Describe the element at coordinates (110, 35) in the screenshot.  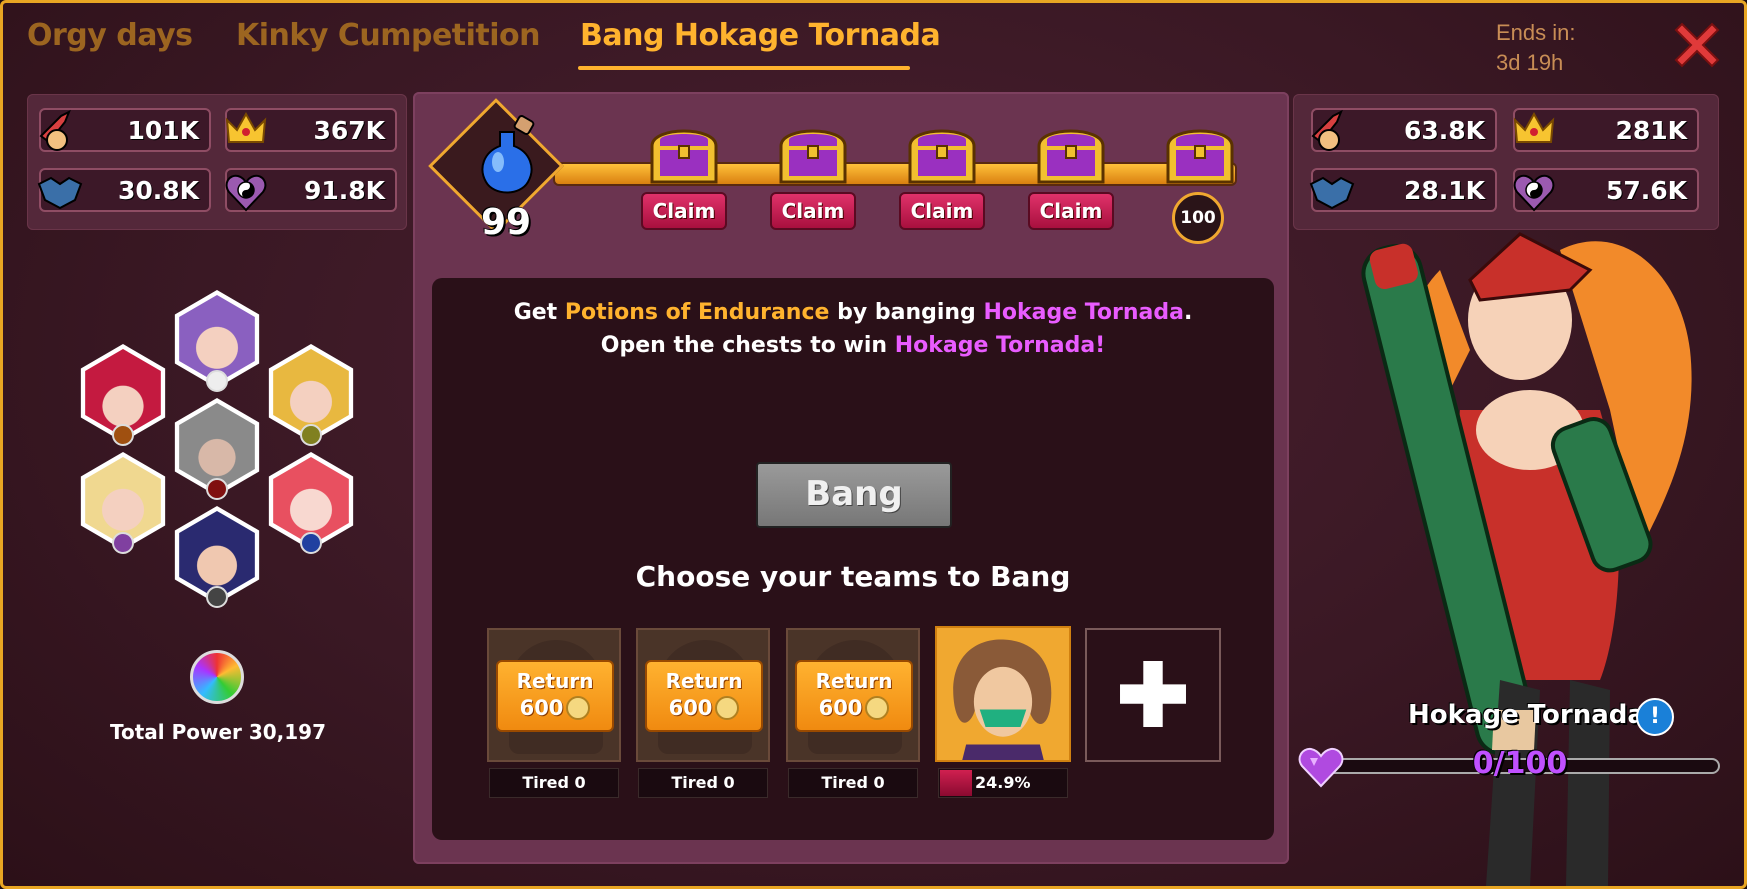
I see `tab-orgy-days: Orgy days` at that location.